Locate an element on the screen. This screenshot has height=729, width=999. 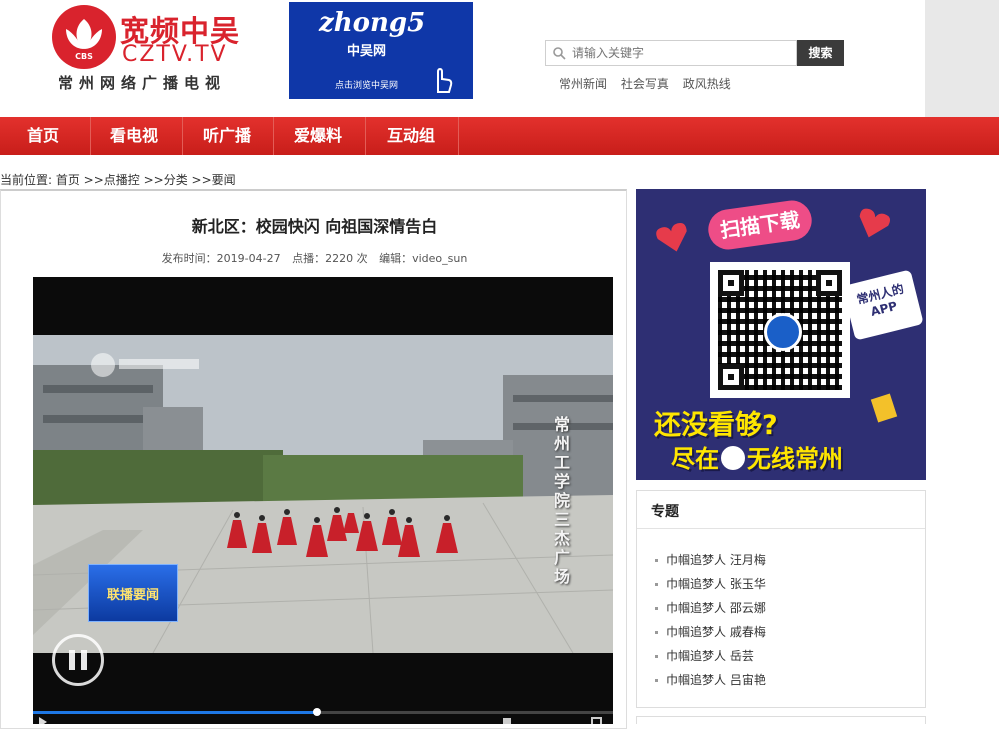
search-icon is located at coordinates (559, 53).